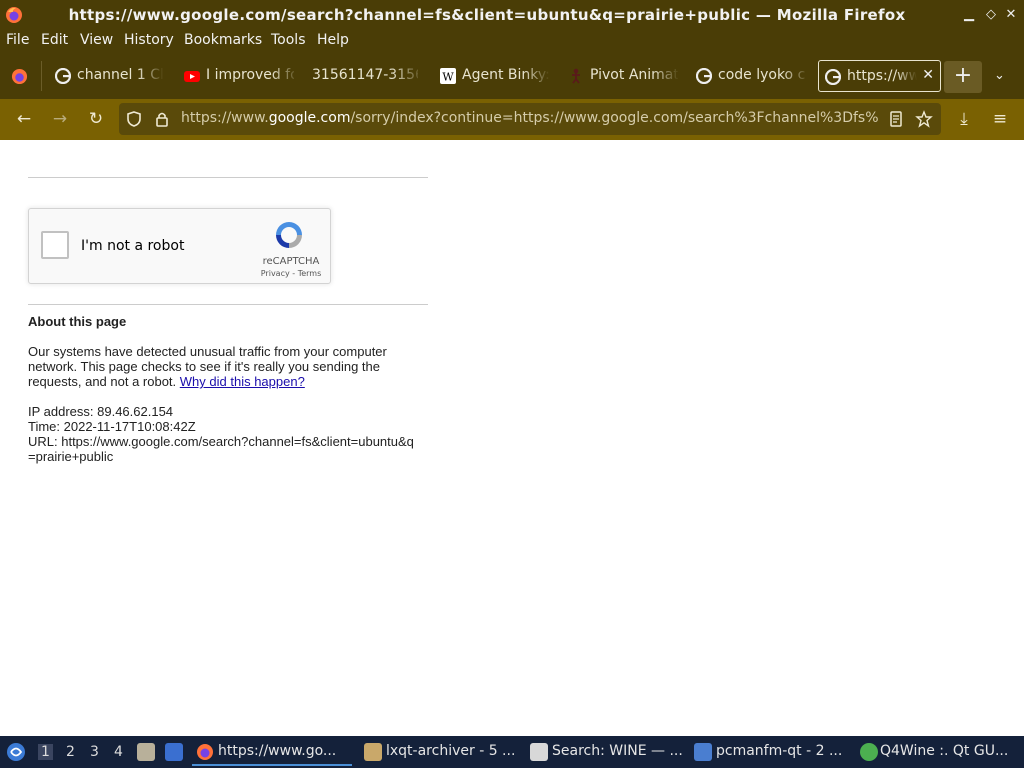 The height and width of the screenshot is (768, 1024). I want to click on tab-pivot-animator: Pivot Animat, so click(623, 76).